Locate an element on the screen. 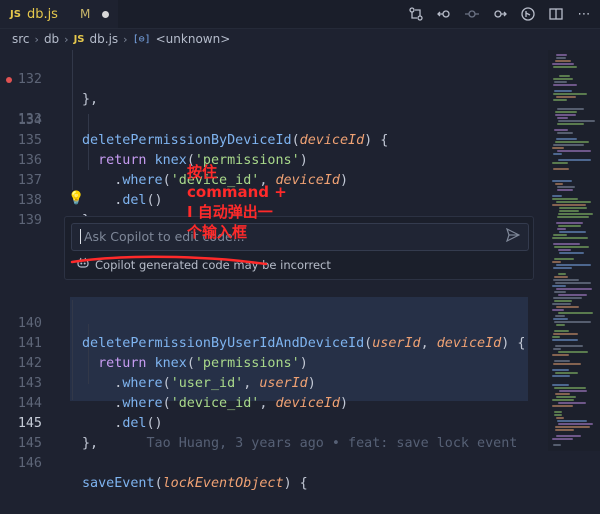  more-actions-icon: ⋯ is located at coordinates (584, 14).